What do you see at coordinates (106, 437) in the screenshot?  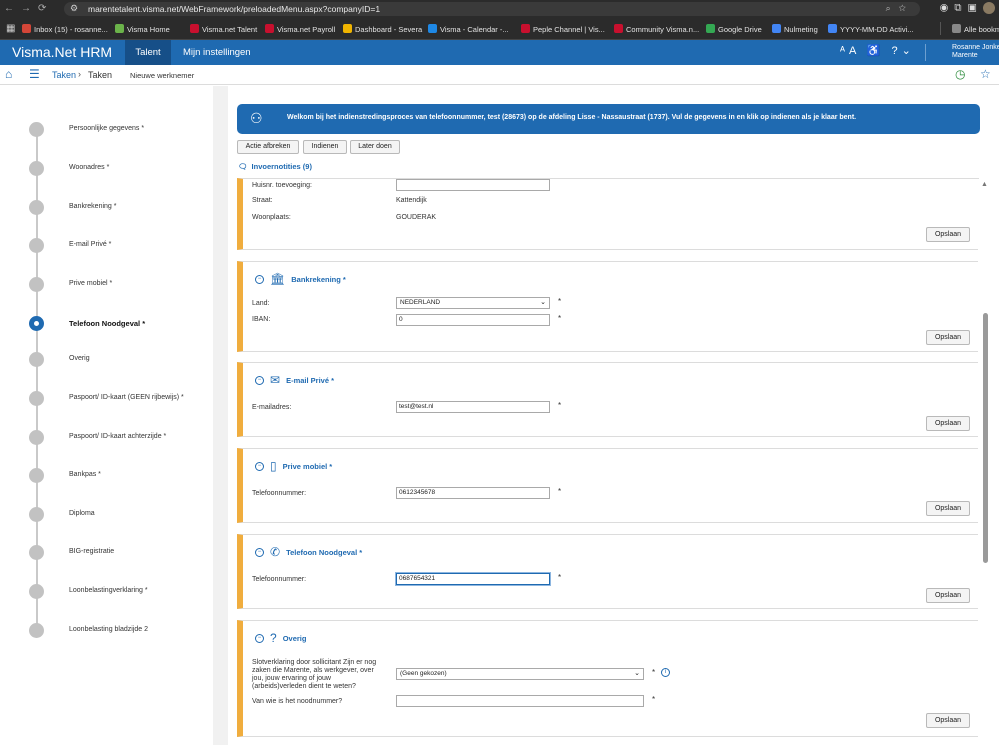 I see `step-paspoort-achterzijde: Paspoort/ ID-kaart achterzijde *` at bounding box center [106, 437].